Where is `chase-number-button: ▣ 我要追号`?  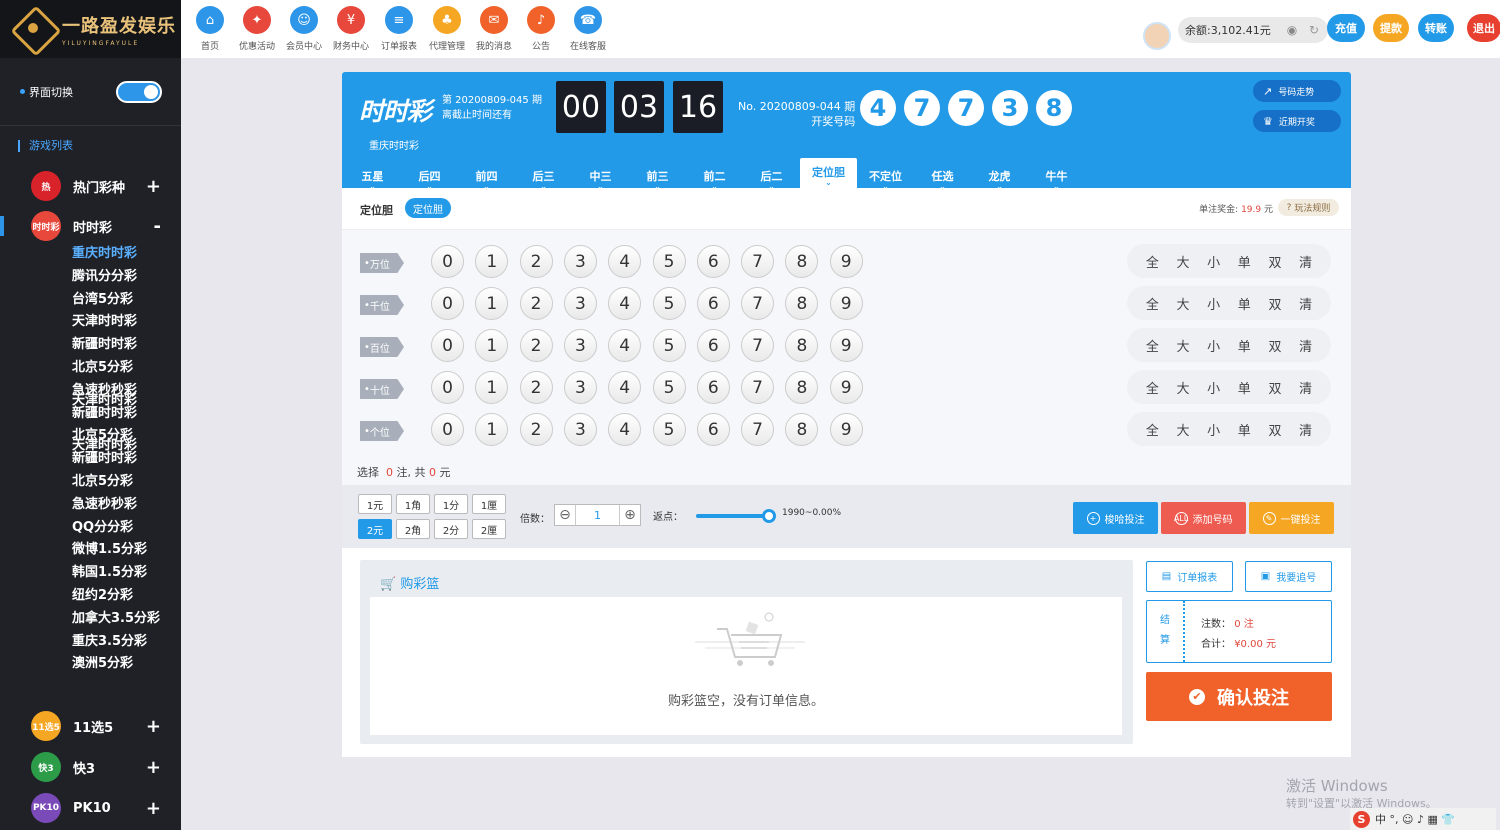
chase-number-button: ▣ 我要追号 is located at coordinates (1288, 576).